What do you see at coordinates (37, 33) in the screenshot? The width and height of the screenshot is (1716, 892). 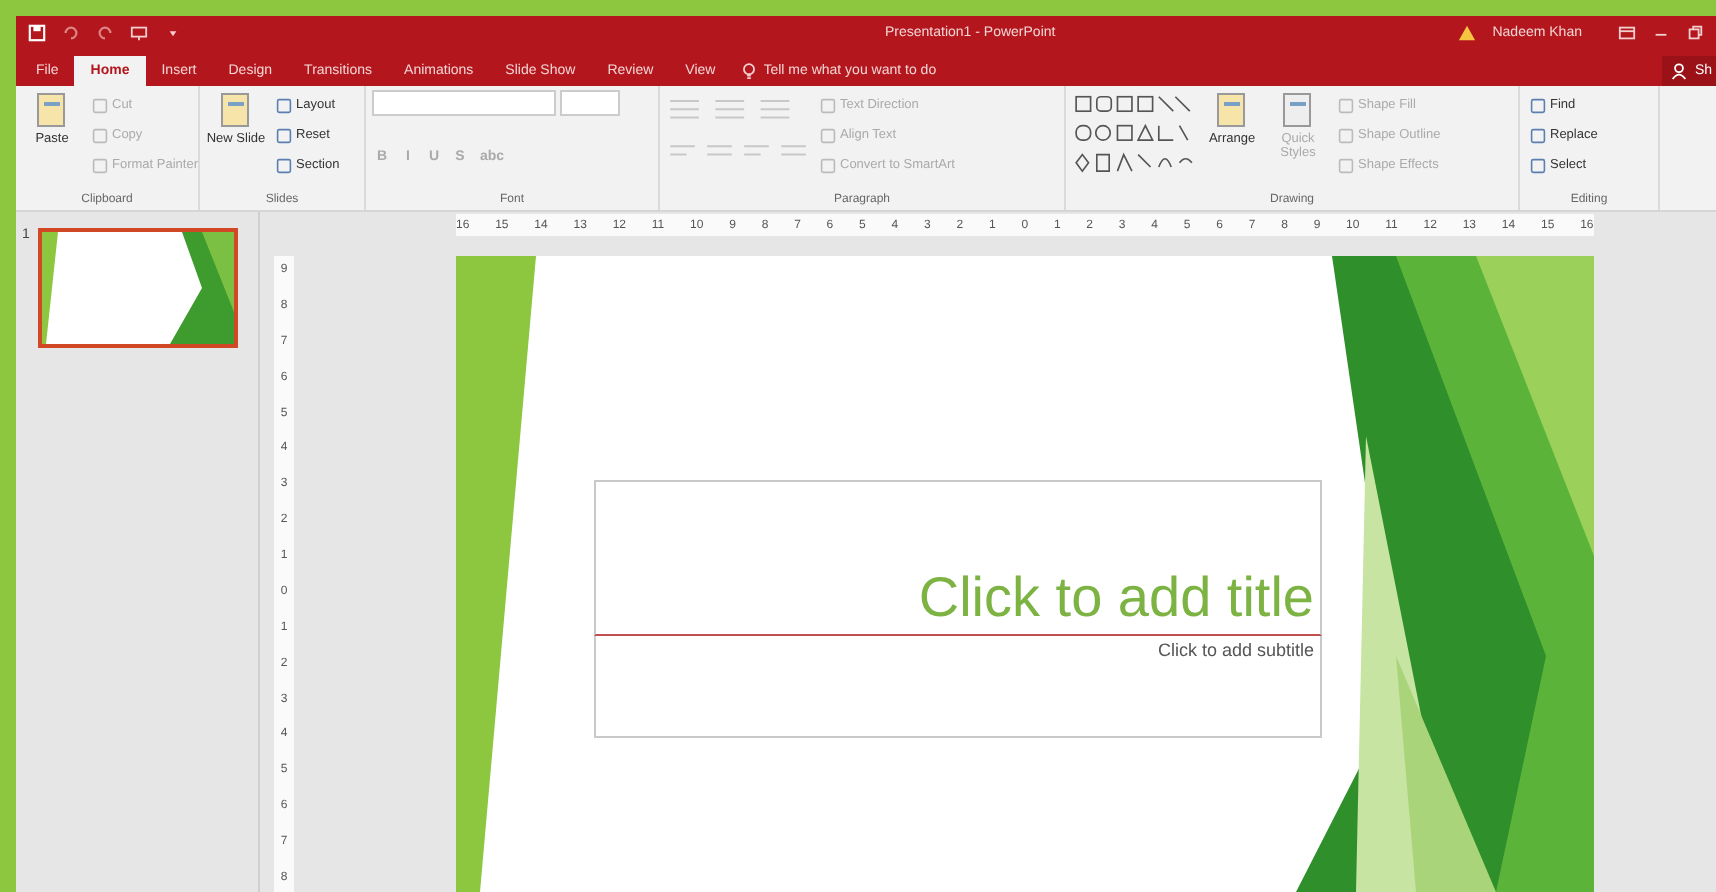 I see `save-icon` at bounding box center [37, 33].